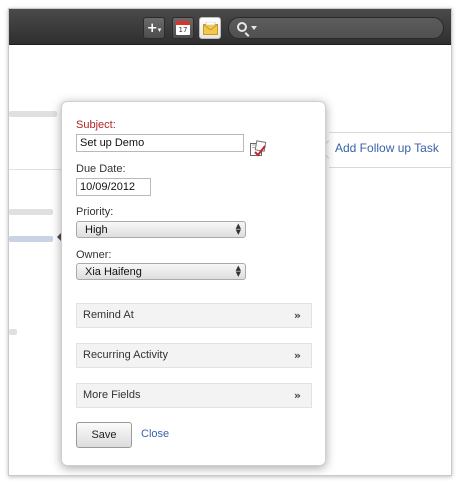 This screenshot has width=460, height=484. I want to click on owner-label: Owner:, so click(94, 255).